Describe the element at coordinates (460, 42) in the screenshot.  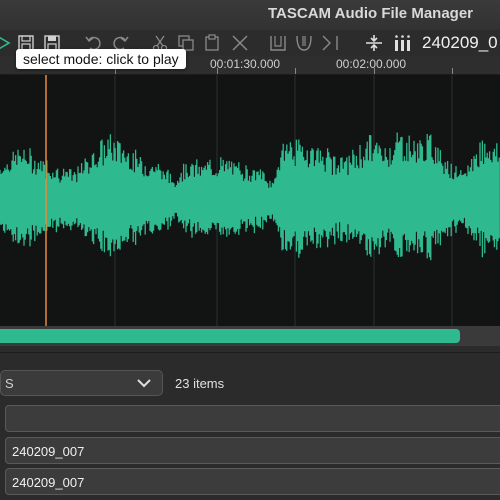
I see `current-filename: 240209_0` at that location.